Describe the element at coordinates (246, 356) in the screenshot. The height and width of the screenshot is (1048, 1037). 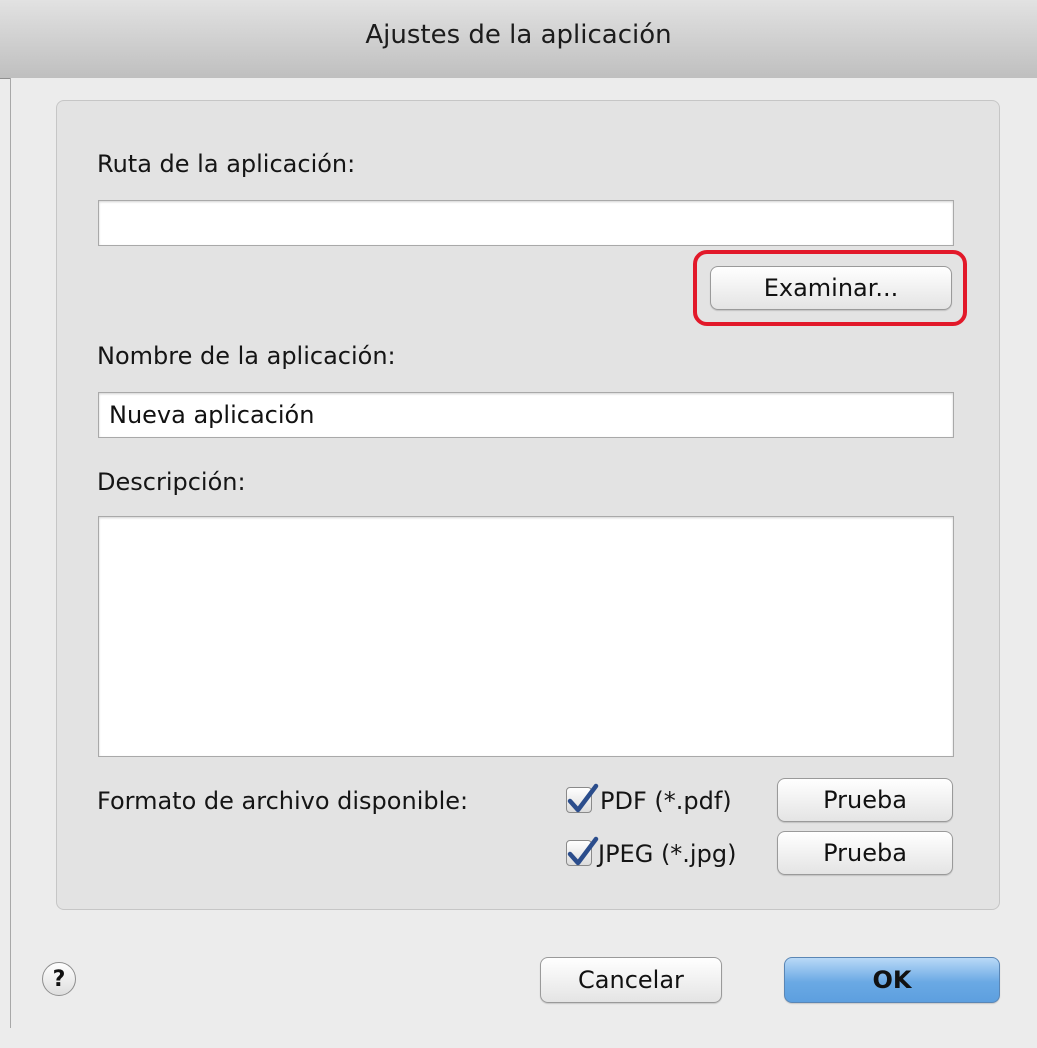
I see `app-name-label: Nombre de la aplicación:` at that location.